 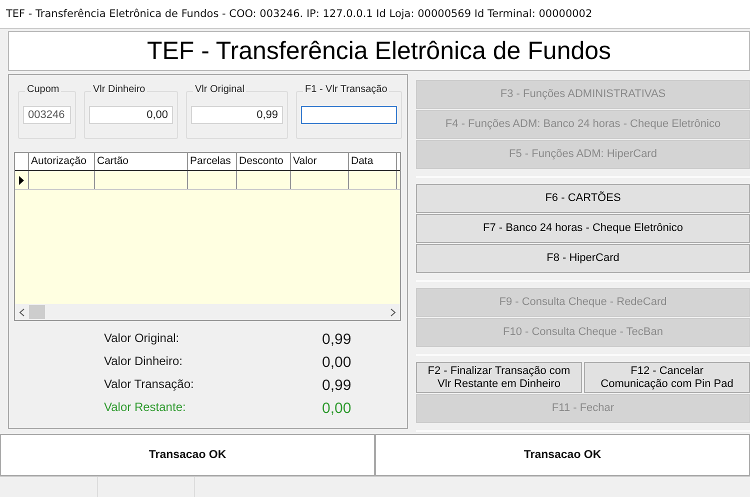 I want to click on summary-label: Valor Transação:, so click(x=149, y=385).